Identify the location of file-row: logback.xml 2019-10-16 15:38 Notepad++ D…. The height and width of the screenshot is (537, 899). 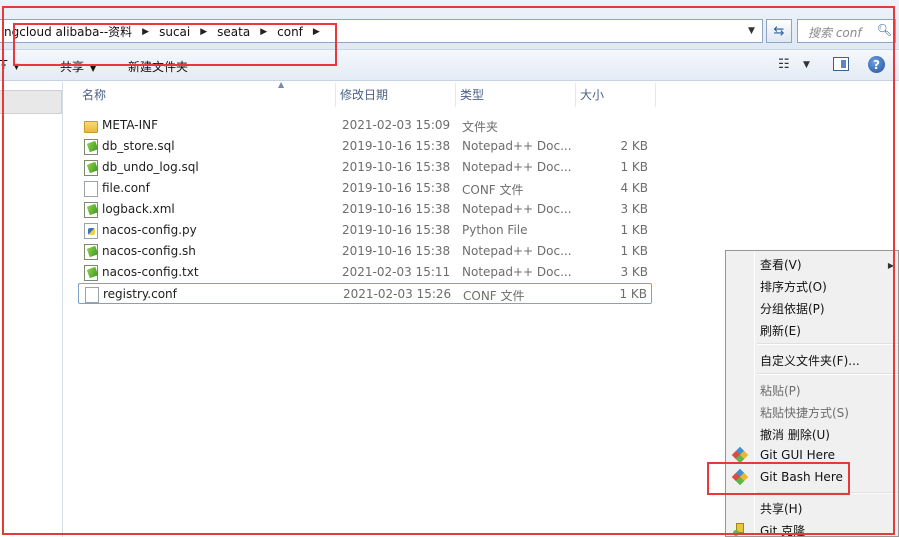
(365, 209).